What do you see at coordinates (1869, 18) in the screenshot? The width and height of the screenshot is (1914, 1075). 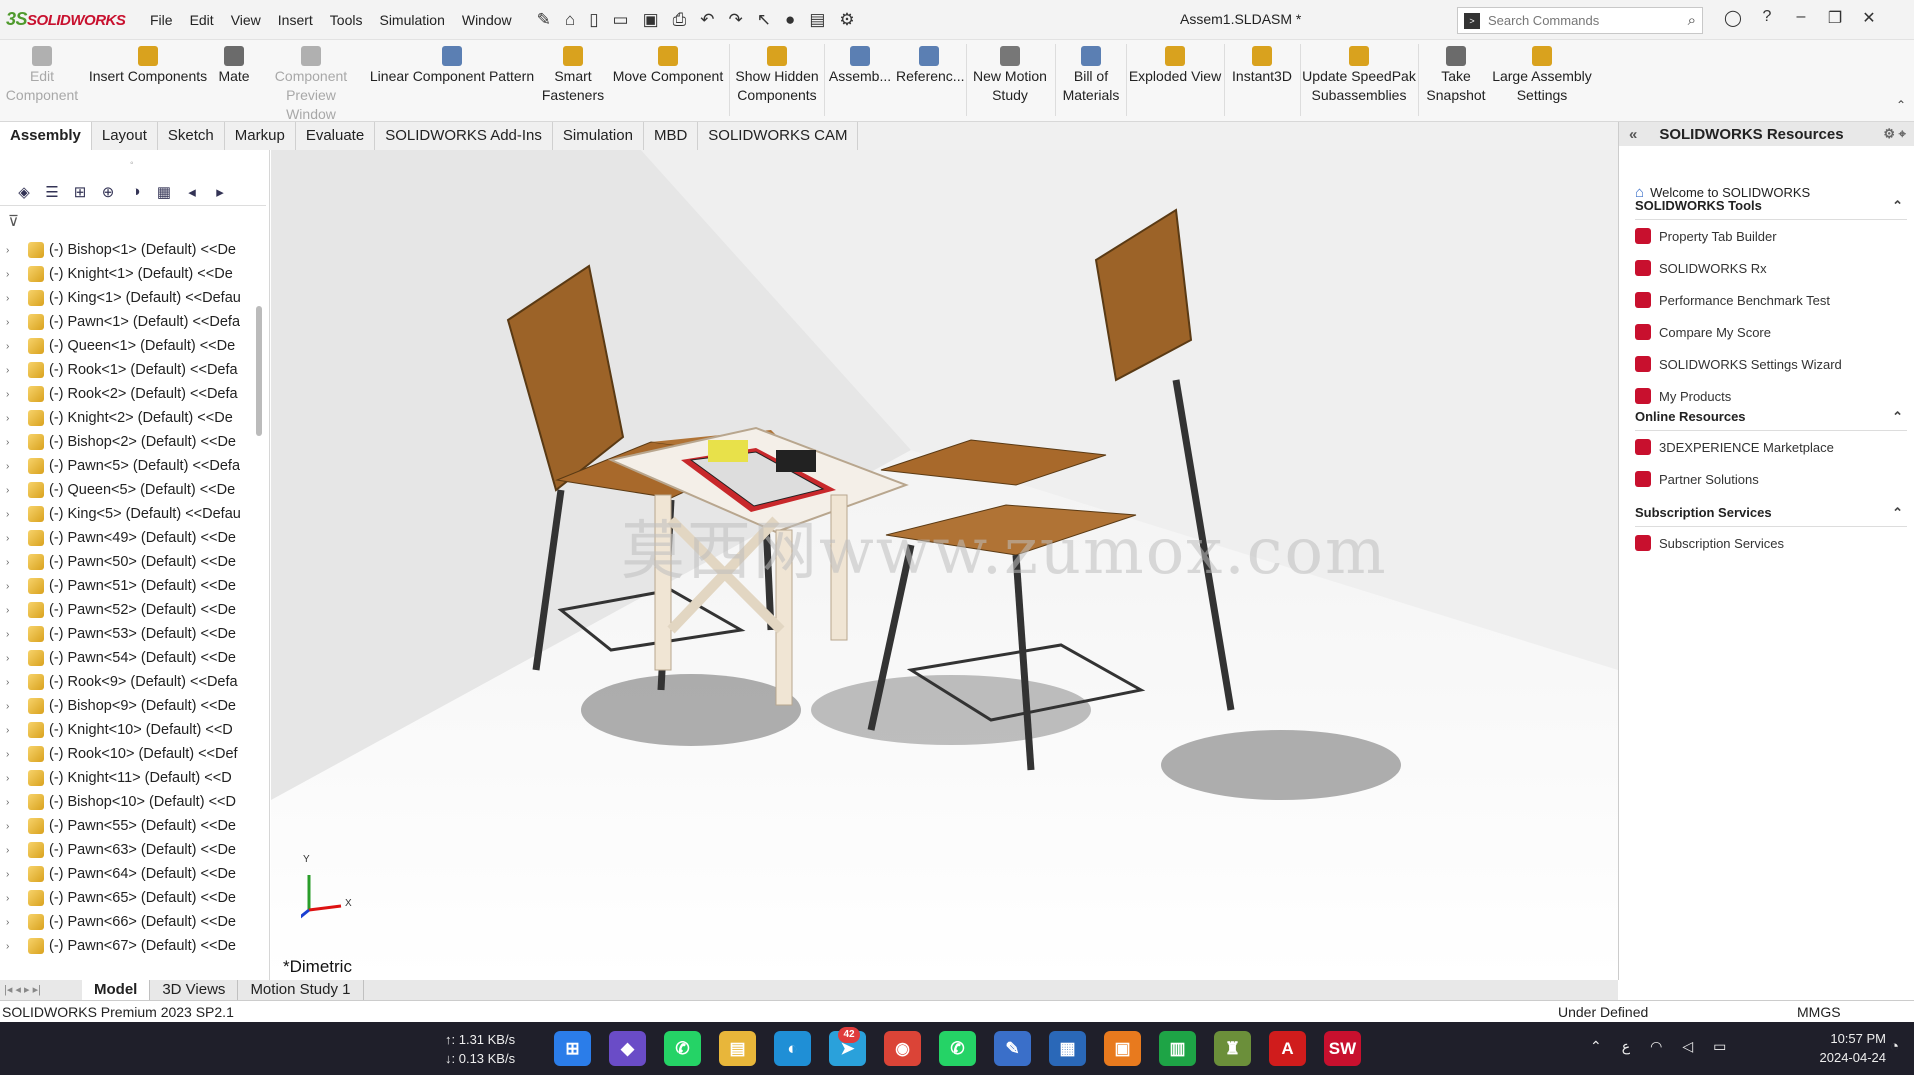 I see `close-button: ✕` at bounding box center [1869, 18].